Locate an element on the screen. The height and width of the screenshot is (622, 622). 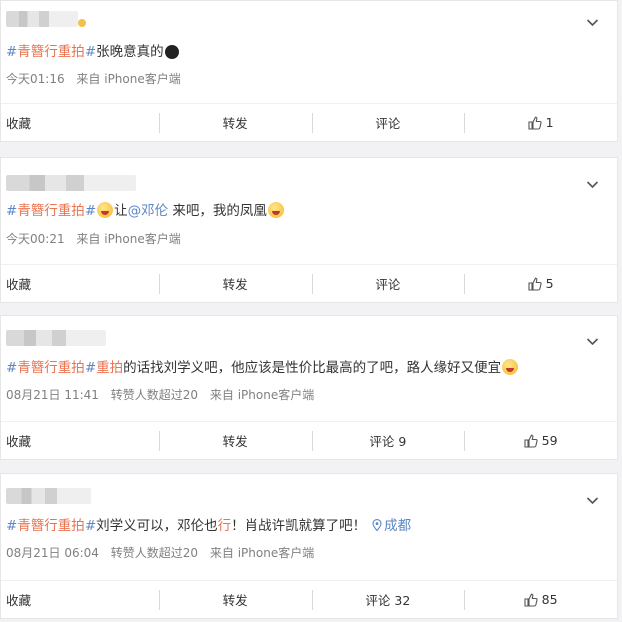
like-count: 5 is located at coordinates (549, 283).